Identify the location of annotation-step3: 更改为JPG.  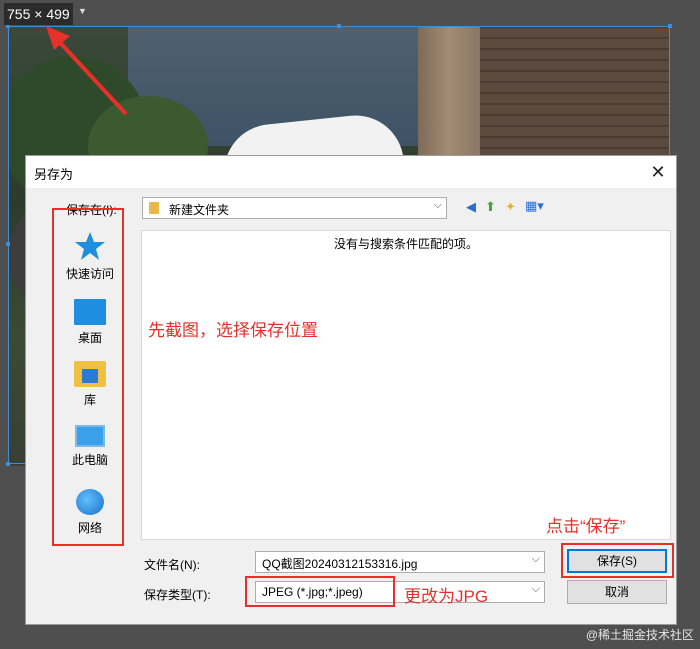
(446, 596).